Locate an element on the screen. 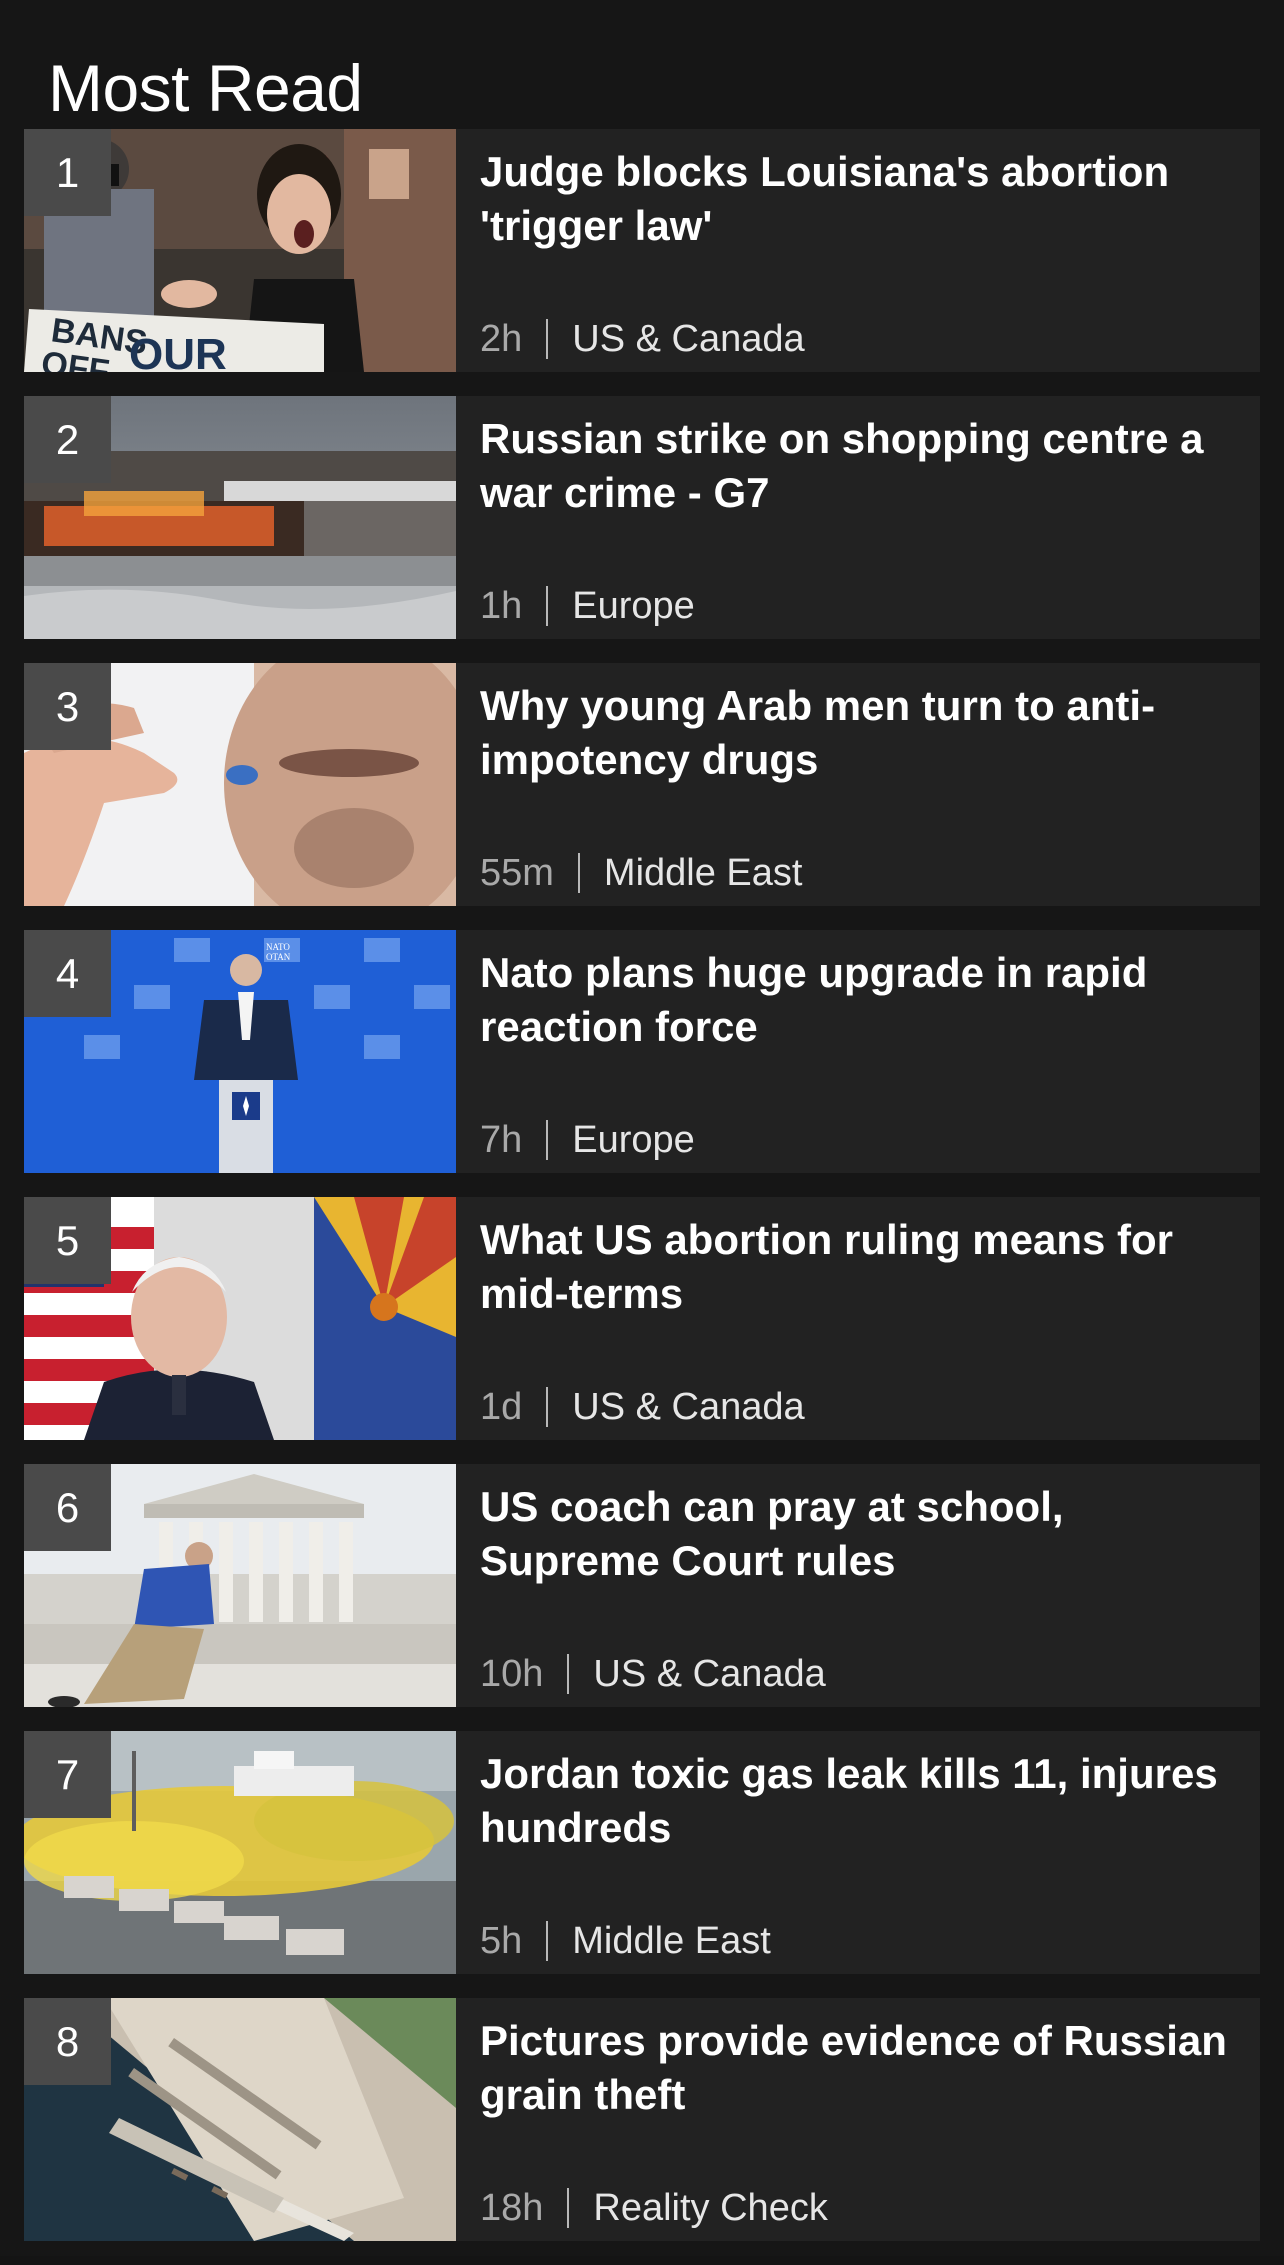 Image resolution: width=1284 pixels, height=2265 pixels. article-meta: 1h Europe is located at coordinates (587, 606).